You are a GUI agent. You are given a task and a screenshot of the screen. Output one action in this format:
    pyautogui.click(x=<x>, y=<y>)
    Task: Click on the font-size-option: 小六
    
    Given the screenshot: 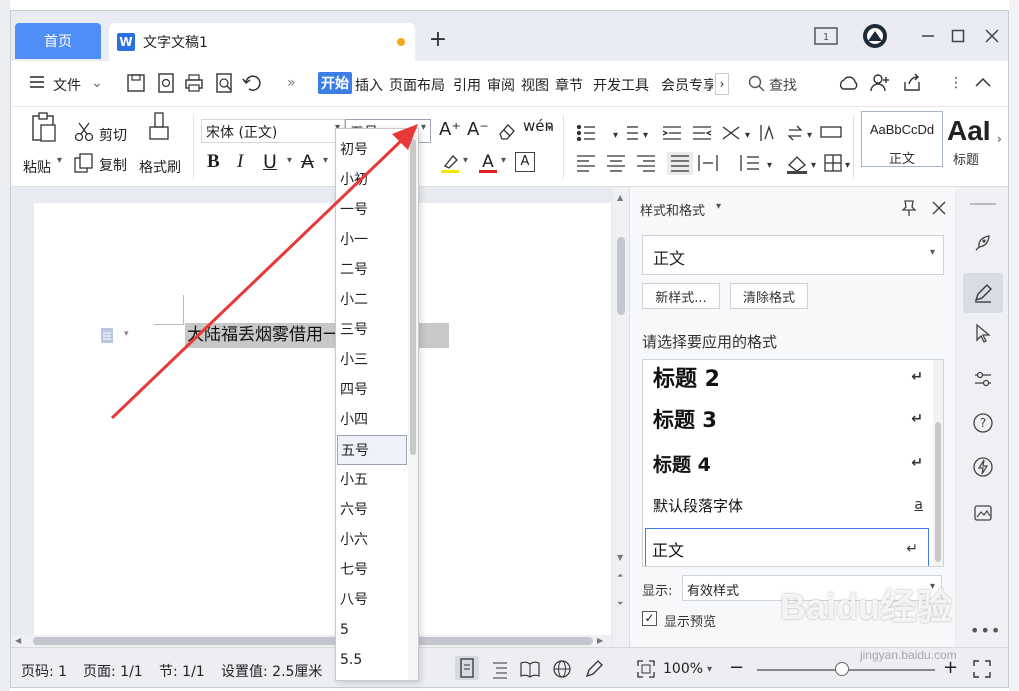 What is the action you would take?
    pyautogui.click(x=372, y=540)
    